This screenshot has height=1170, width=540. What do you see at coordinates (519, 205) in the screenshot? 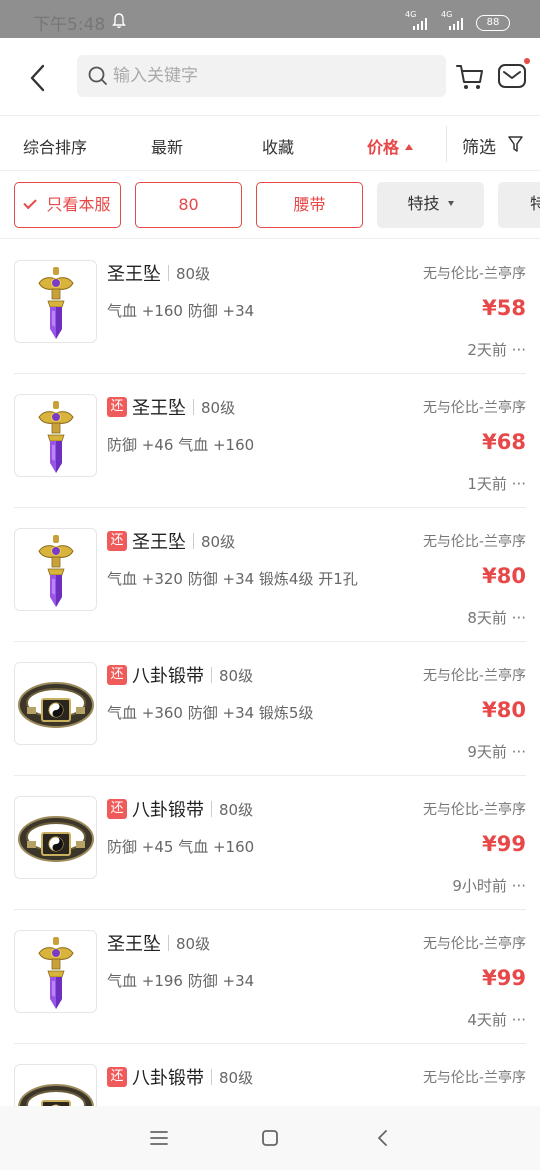
I see `chip-special-effect: 特` at bounding box center [519, 205].